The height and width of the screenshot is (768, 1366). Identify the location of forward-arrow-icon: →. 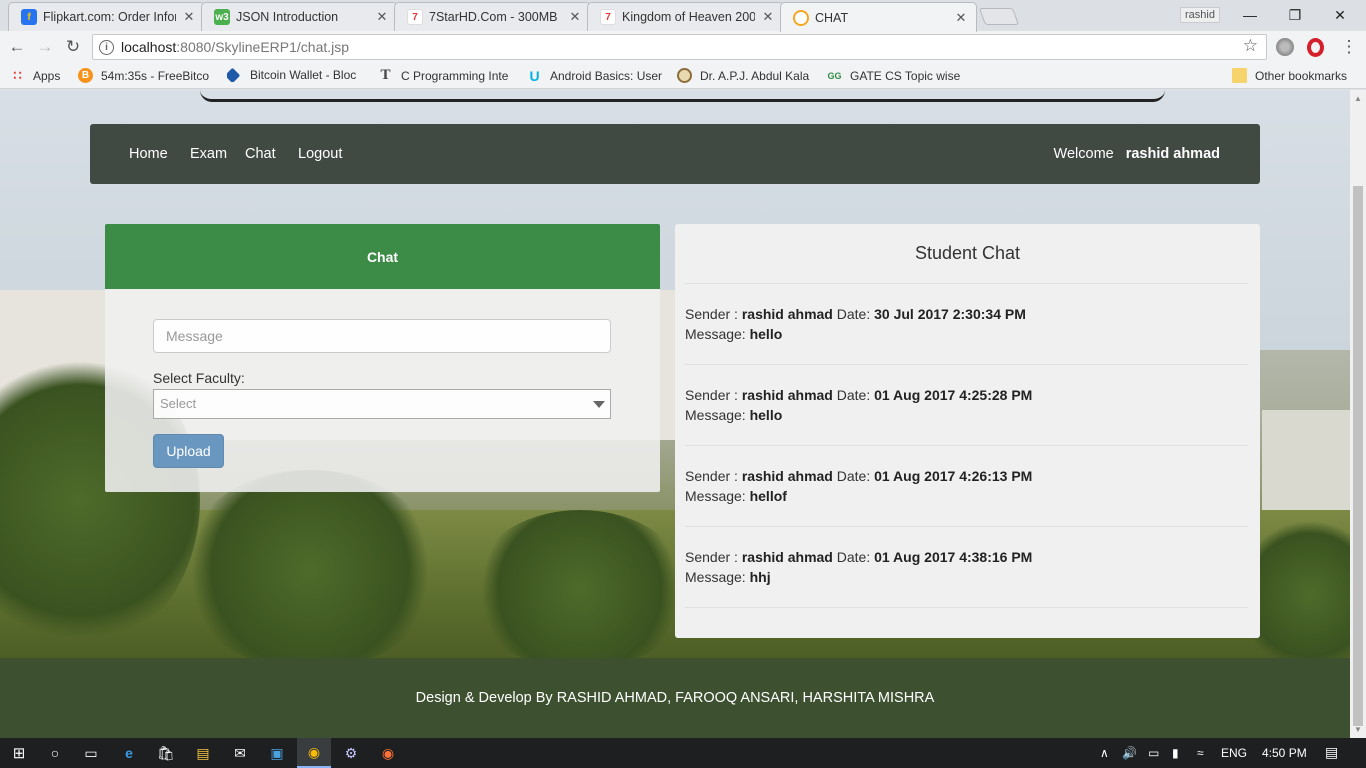
(45, 47).